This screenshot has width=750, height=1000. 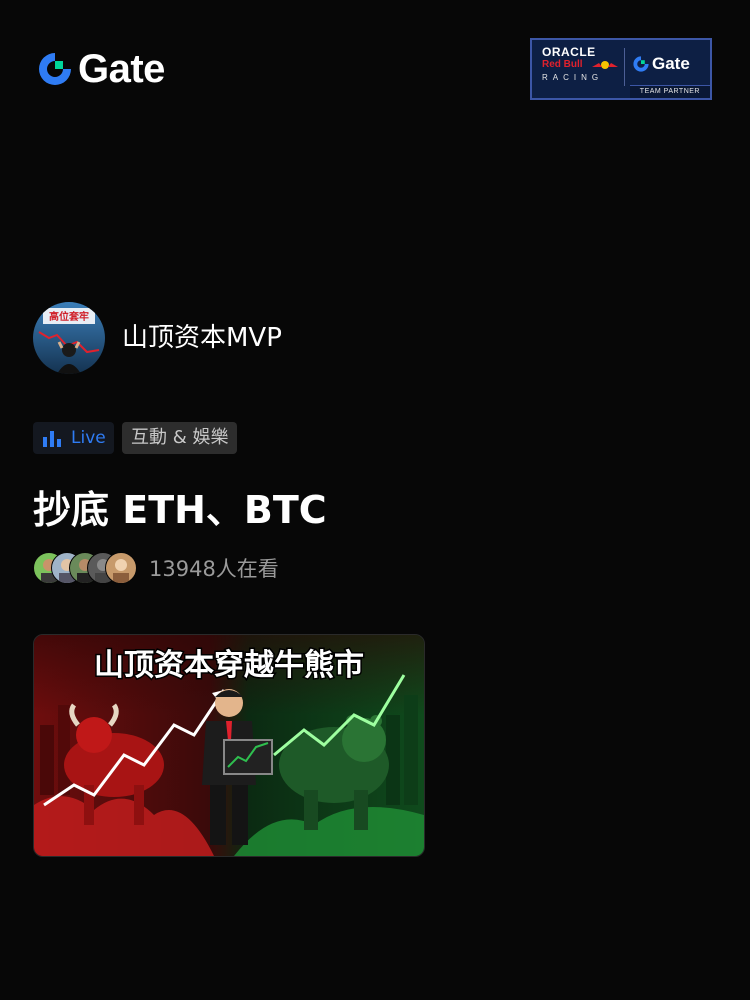 What do you see at coordinates (605, 65) in the screenshot?
I see `bull-emblem-icon` at bounding box center [605, 65].